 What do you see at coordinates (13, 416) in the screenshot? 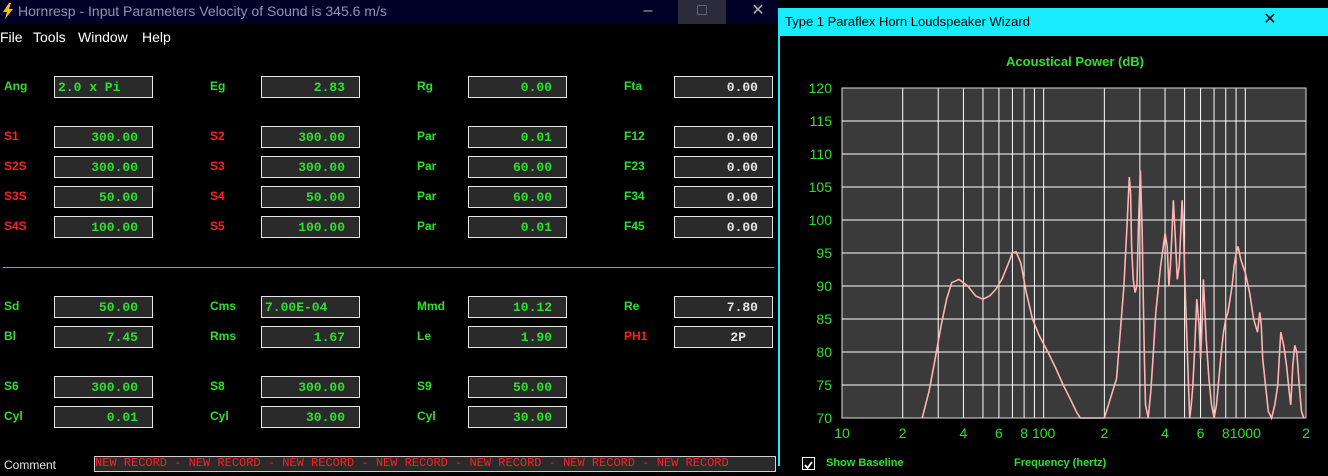
I see `cyl1-label: Cyl` at bounding box center [13, 416].